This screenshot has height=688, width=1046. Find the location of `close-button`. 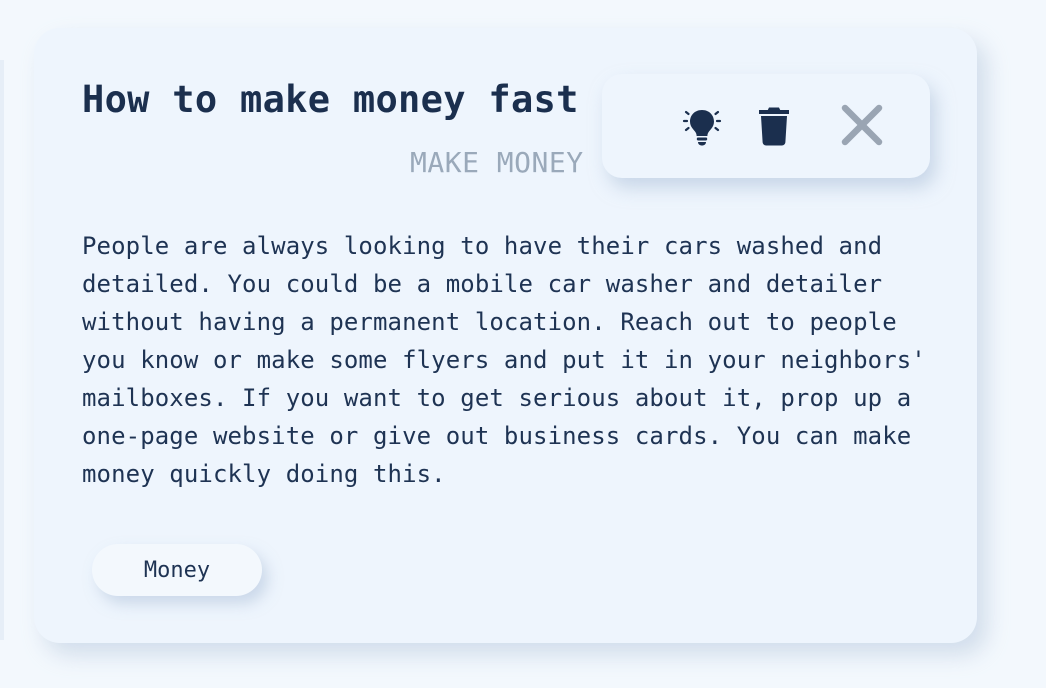

close-button is located at coordinates (862, 126).